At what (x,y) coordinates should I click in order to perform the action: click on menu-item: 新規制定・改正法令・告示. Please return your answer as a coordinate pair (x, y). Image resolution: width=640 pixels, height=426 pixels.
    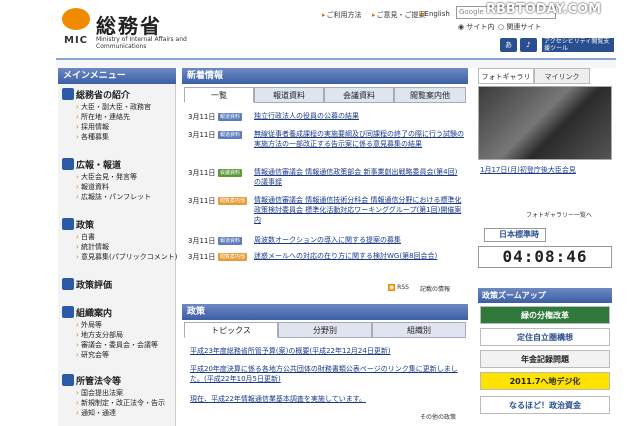
    Looking at the image, I should click on (120, 403).